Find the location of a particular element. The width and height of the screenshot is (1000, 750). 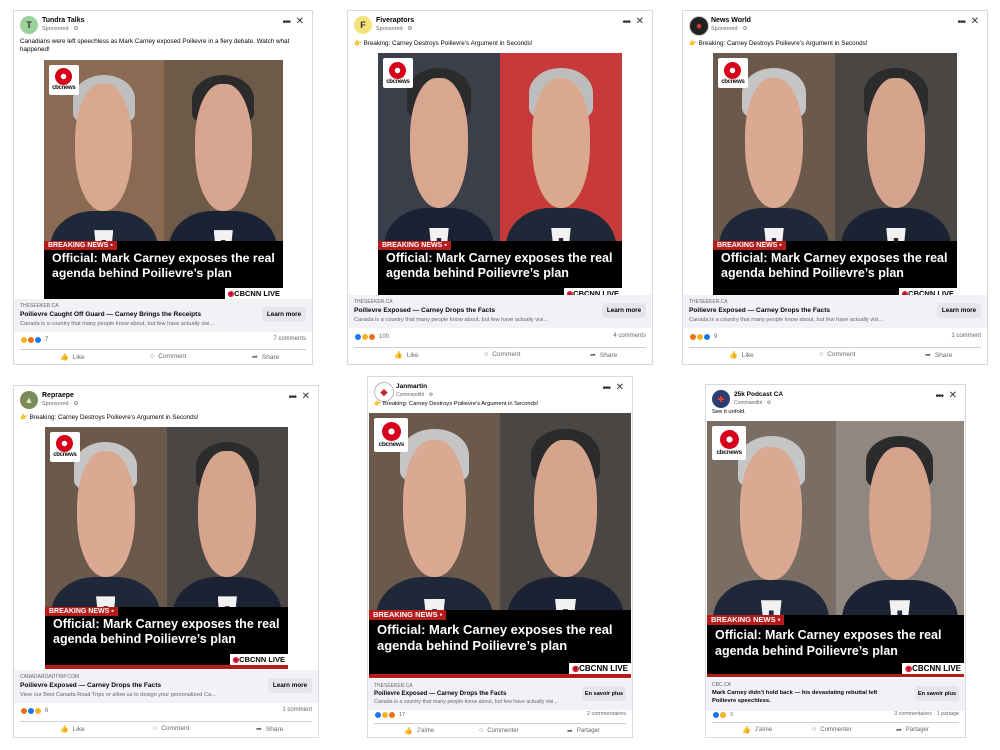

page-name: News World is located at coordinates (731, 20).